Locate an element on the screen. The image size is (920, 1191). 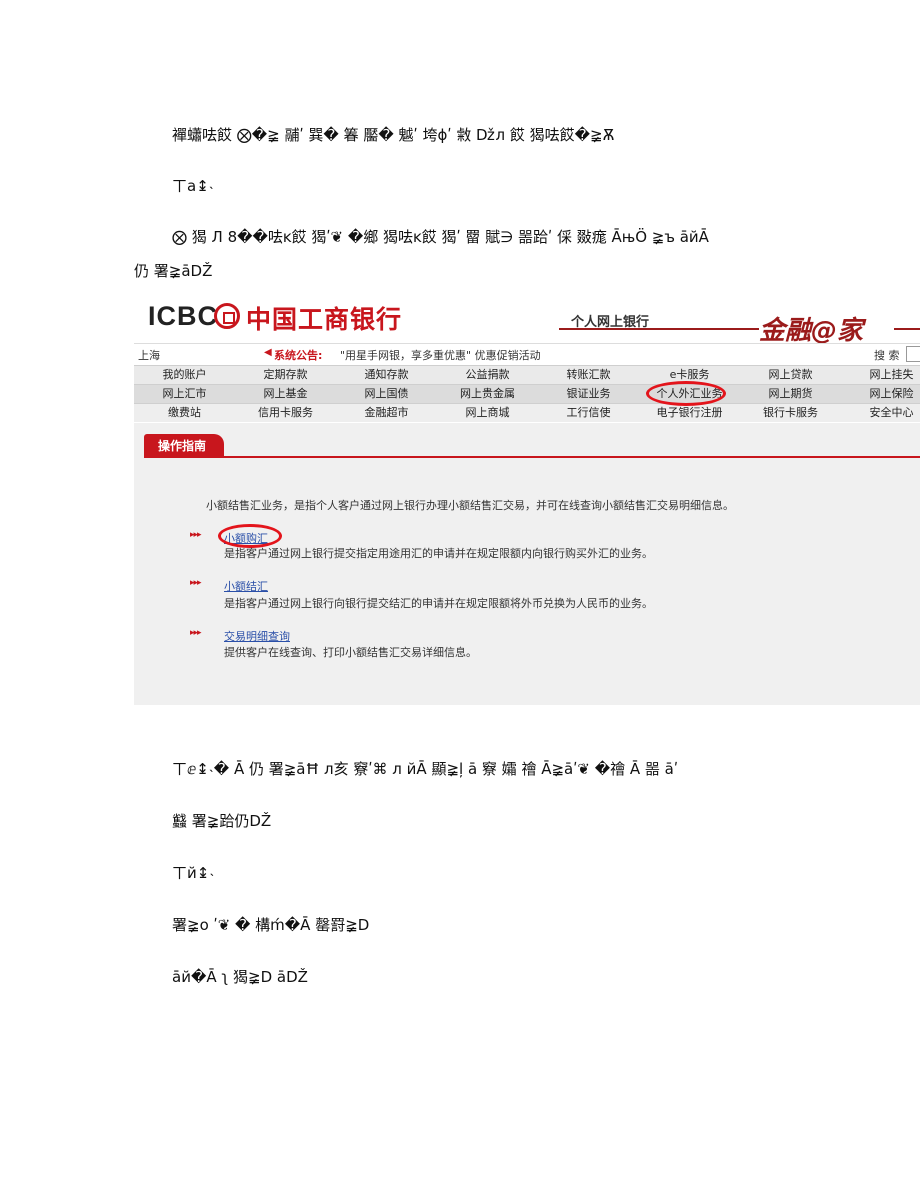
menu-item: 电子银行注册 is located at coordinates (689, 413).